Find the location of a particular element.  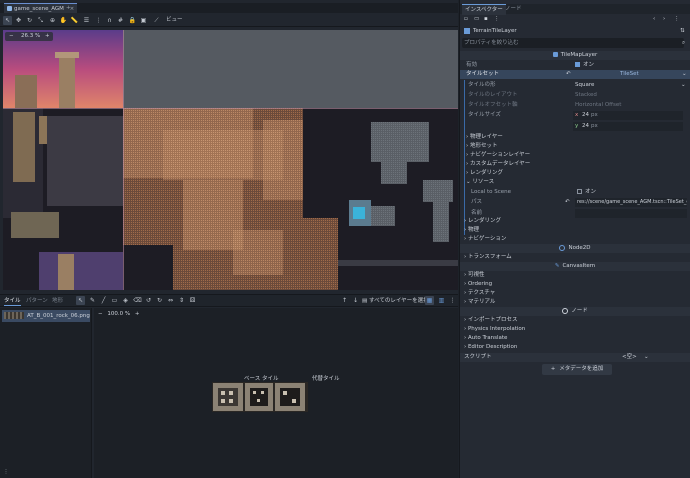

group-custom-data-layers: › カスタムデータレイヤー is located at coordinates (577, 164).